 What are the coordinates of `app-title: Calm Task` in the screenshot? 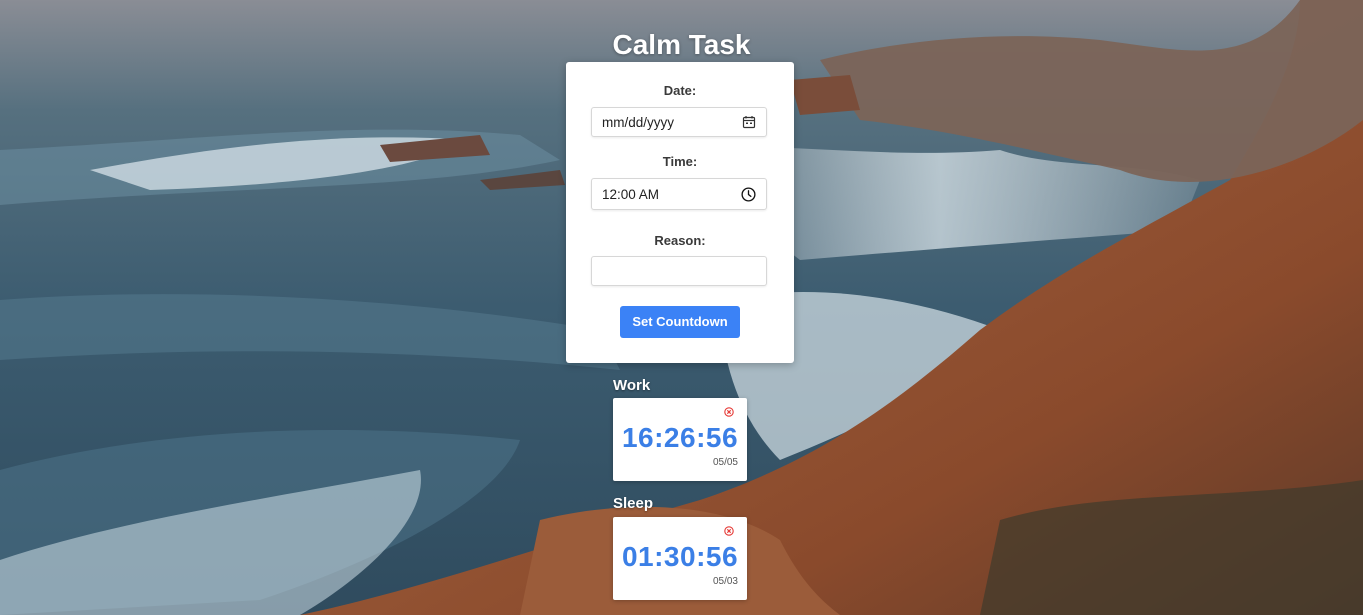 It's located at (681, 44).